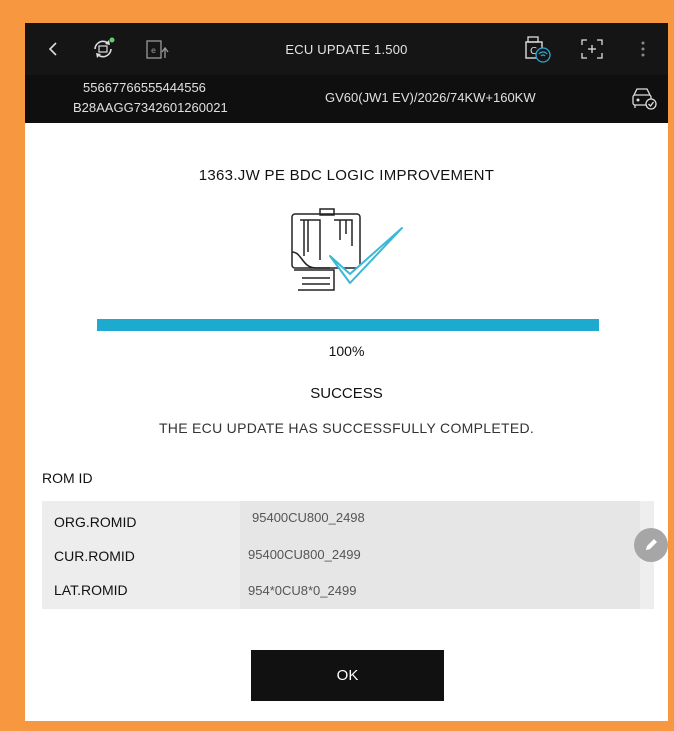  What do you see at coordinates (347, 675) in the screenshot?
I see `ok-button: OK` at bounding box center [347, 675].